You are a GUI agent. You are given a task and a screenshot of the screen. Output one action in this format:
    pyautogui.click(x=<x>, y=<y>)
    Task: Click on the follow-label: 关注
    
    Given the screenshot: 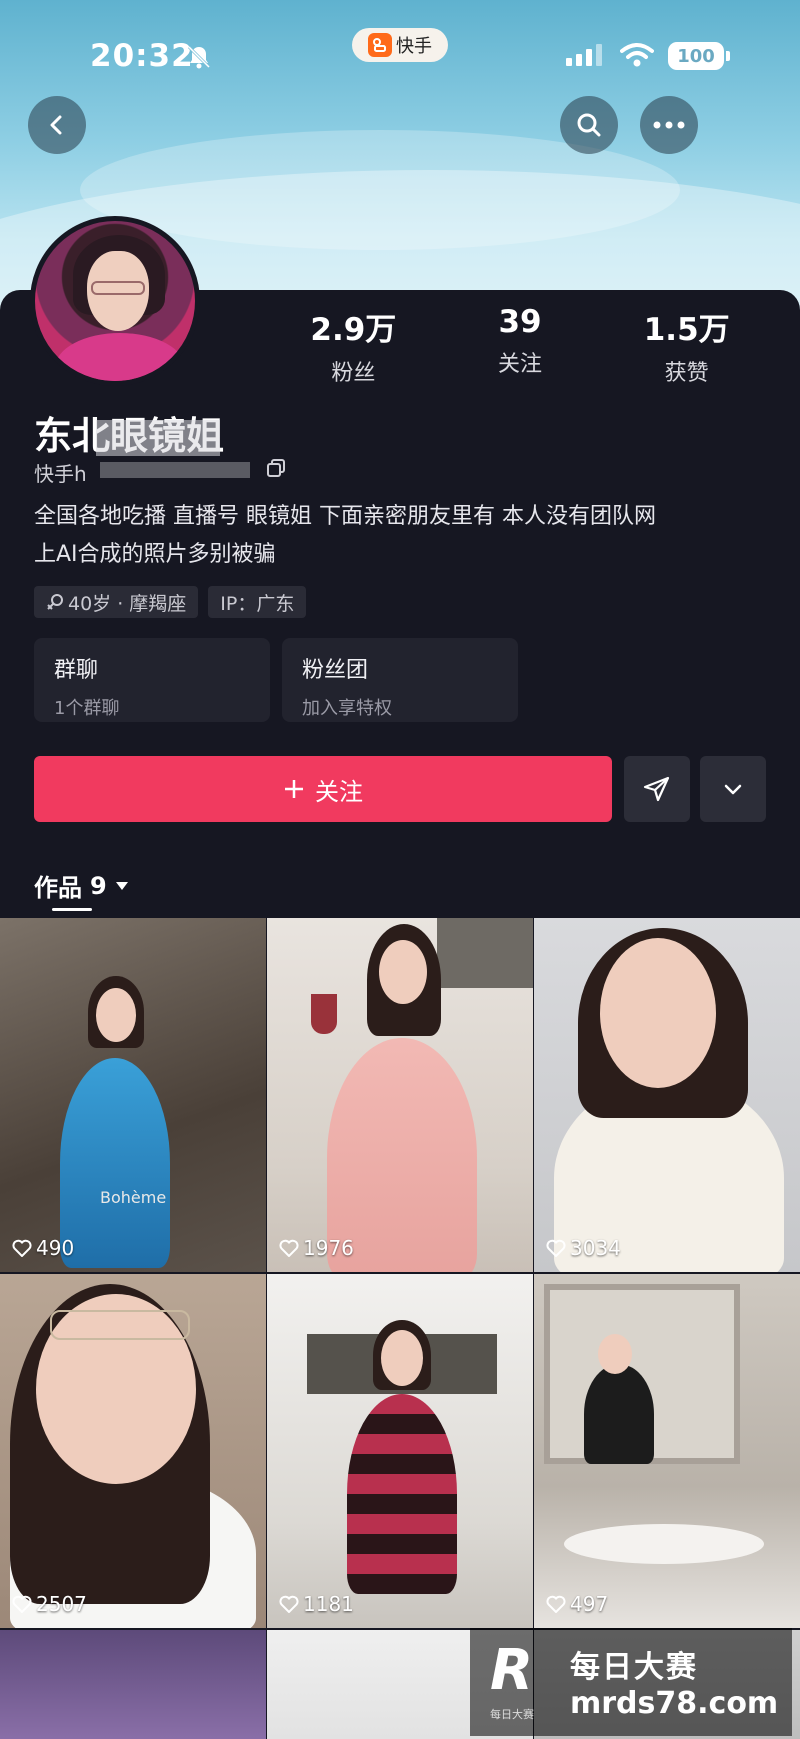 What is the action you would take?
    pyautogui.click(x=339, y=791)
    